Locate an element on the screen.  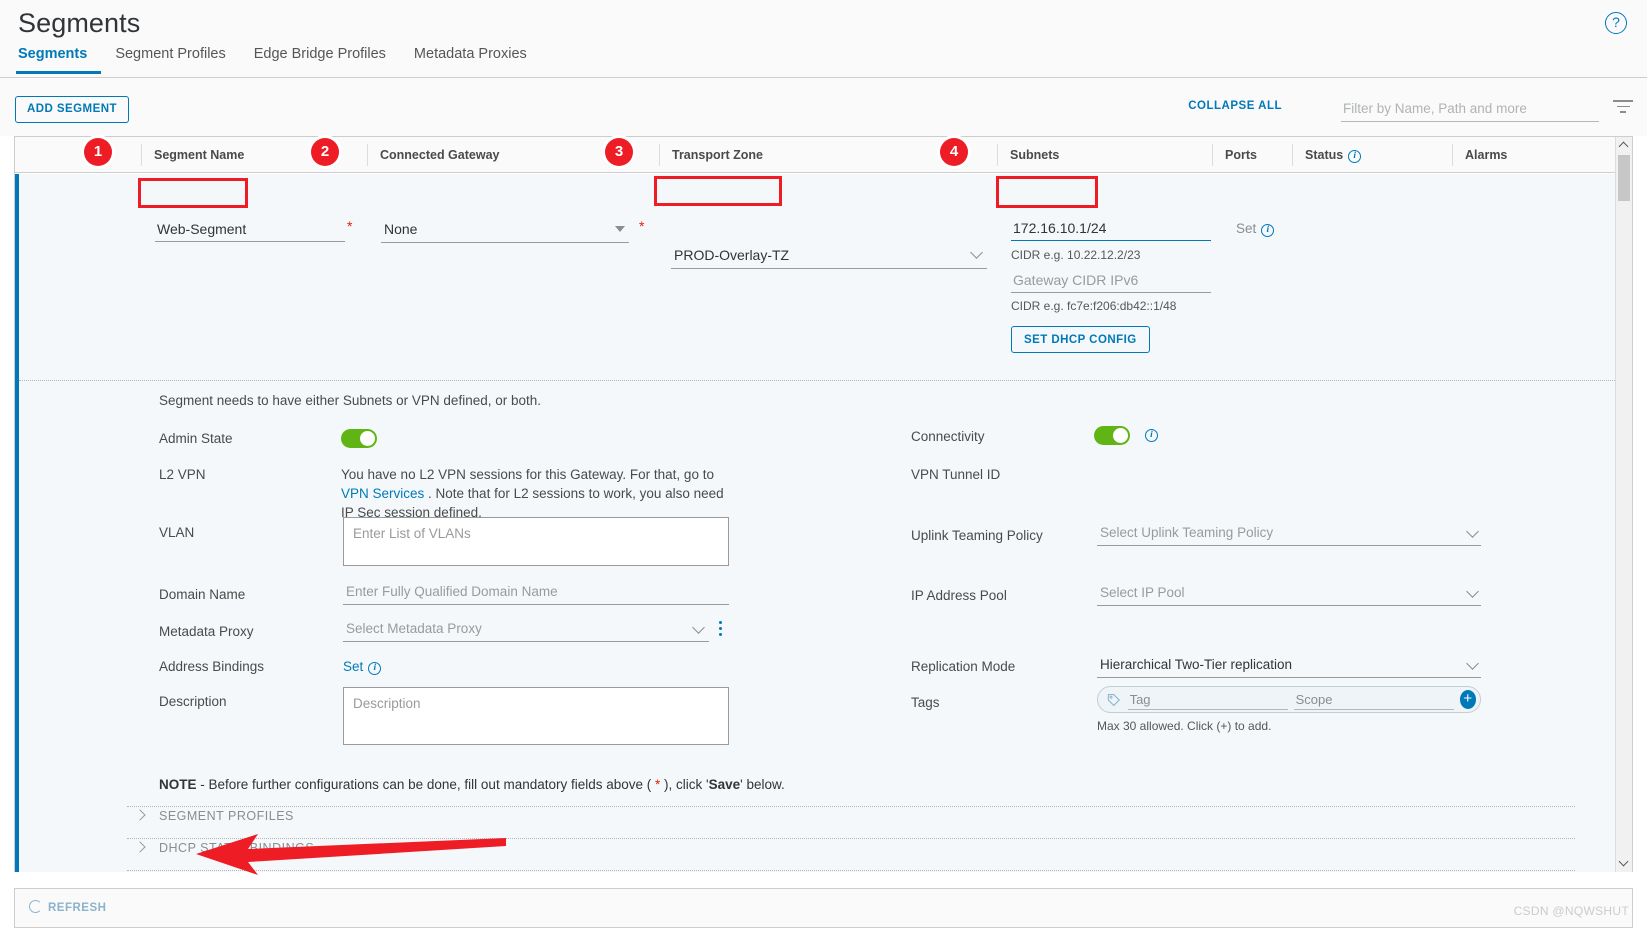
address-bindings-cell: Set i is located at coordinates (362, 667).